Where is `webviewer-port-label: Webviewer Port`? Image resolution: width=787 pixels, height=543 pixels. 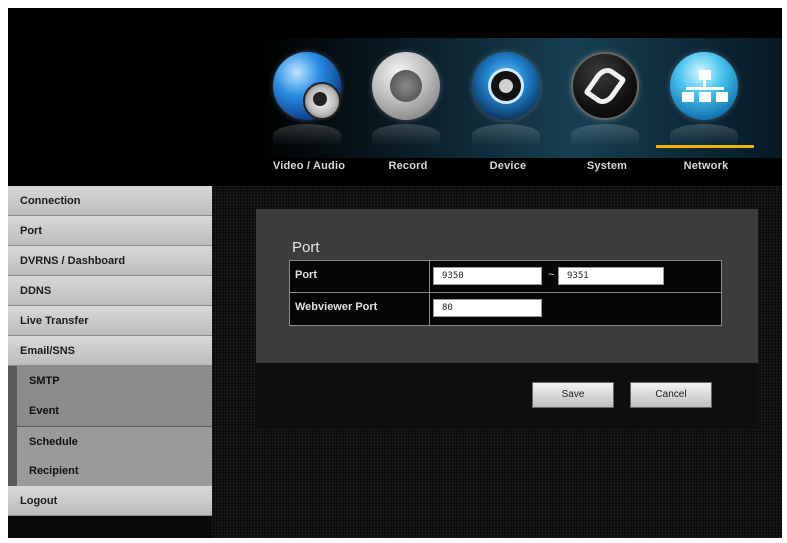
webviewer-port-label: Webviewer Port is located at coordinates (336, 307).